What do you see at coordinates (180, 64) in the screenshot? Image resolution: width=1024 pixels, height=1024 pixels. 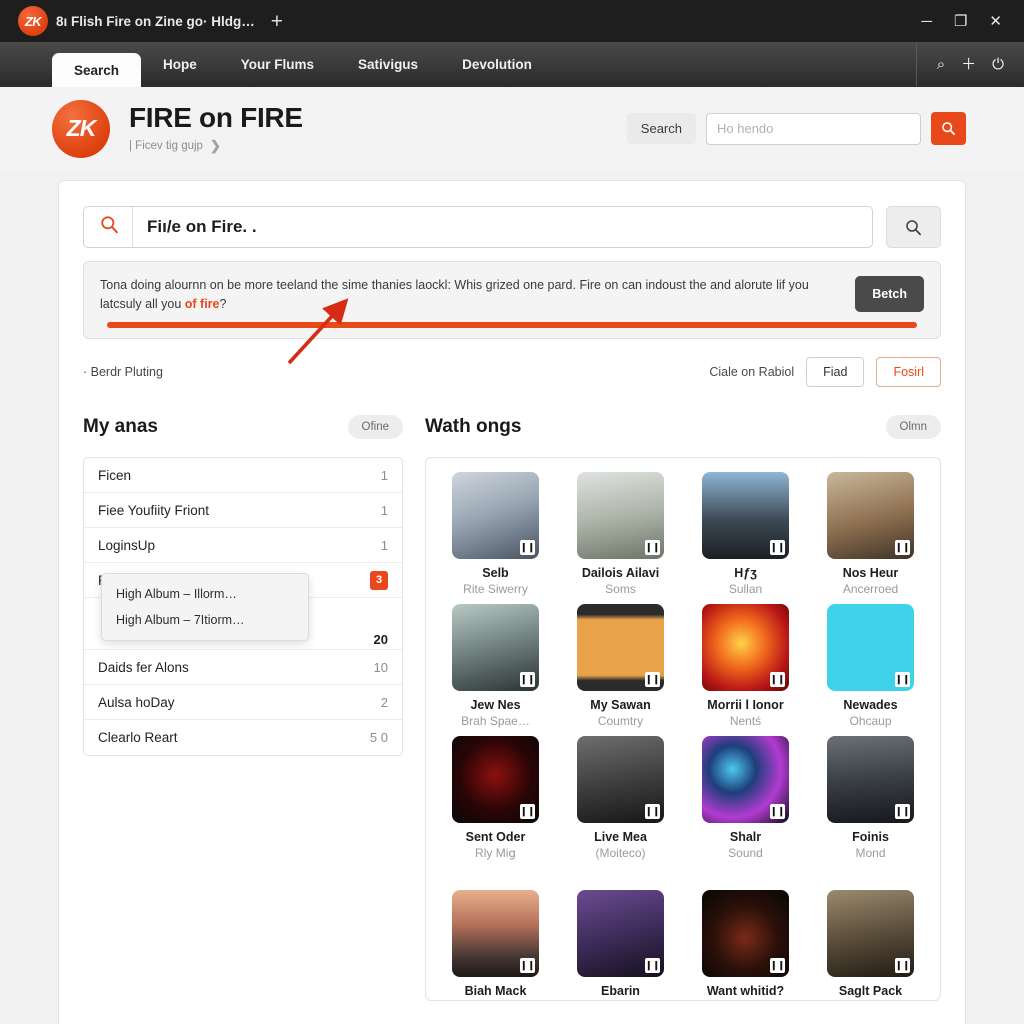 I see `tab-hope: Hope` at bounding box center [180, 64].